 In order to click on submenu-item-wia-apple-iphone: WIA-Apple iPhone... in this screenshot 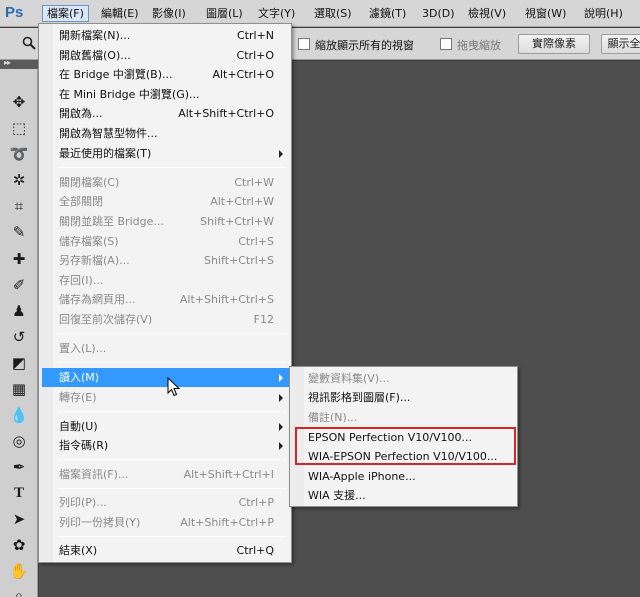, I will do `click(404, 476)`.